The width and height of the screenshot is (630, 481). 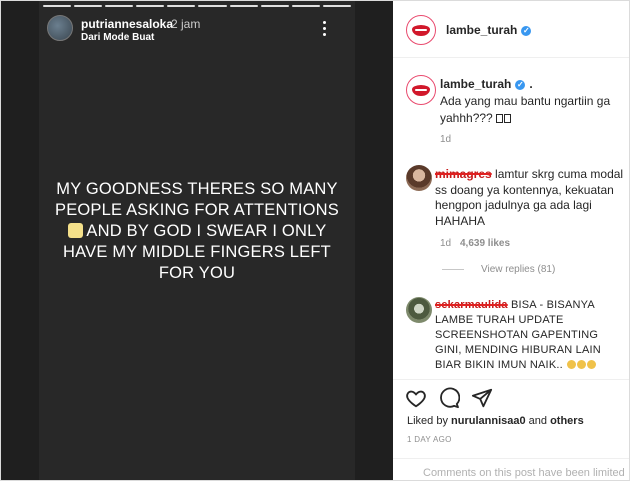 I want to click on face-icon, so click(x=75, y=230).